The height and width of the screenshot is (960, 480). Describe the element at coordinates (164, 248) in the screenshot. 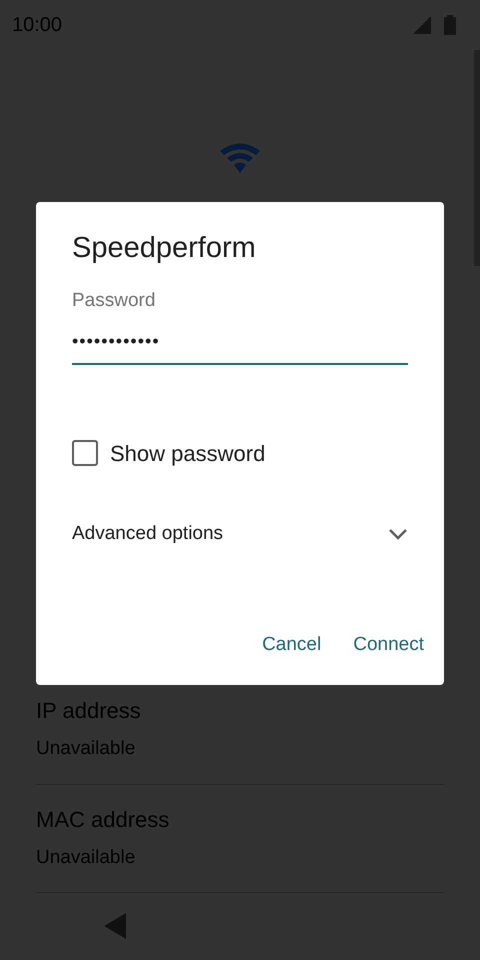

I see `dialog-title: Speedperform` at that location.